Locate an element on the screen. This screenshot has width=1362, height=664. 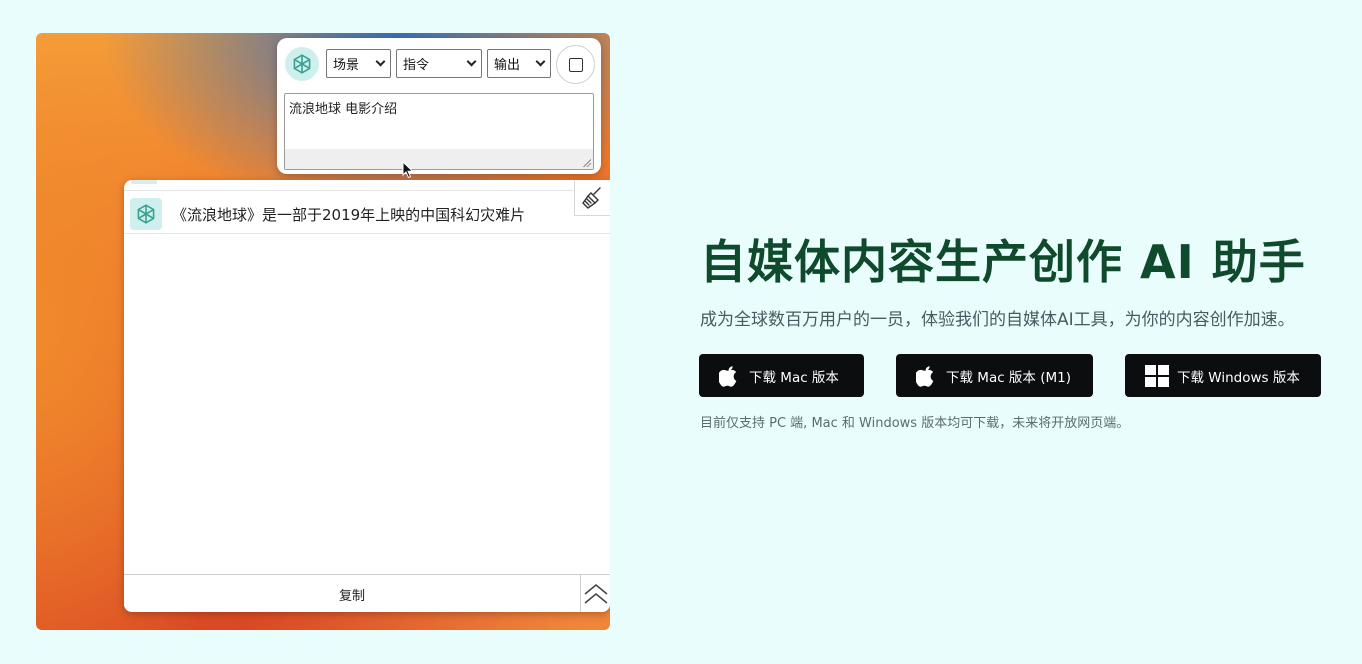
answer-item: 《流浪地球》是一部于2019年上映的中国科幻灾难片 is located at coordinates (367, 214).